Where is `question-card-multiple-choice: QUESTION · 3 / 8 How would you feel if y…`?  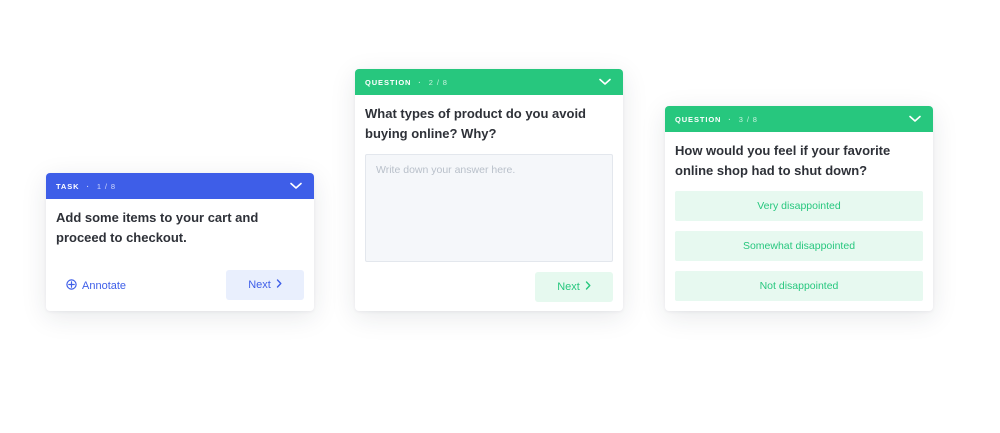 question-card-multiple-choice: QUESTION · 3 / 8 How would you feel if y… is located at coordinates (799, 208).